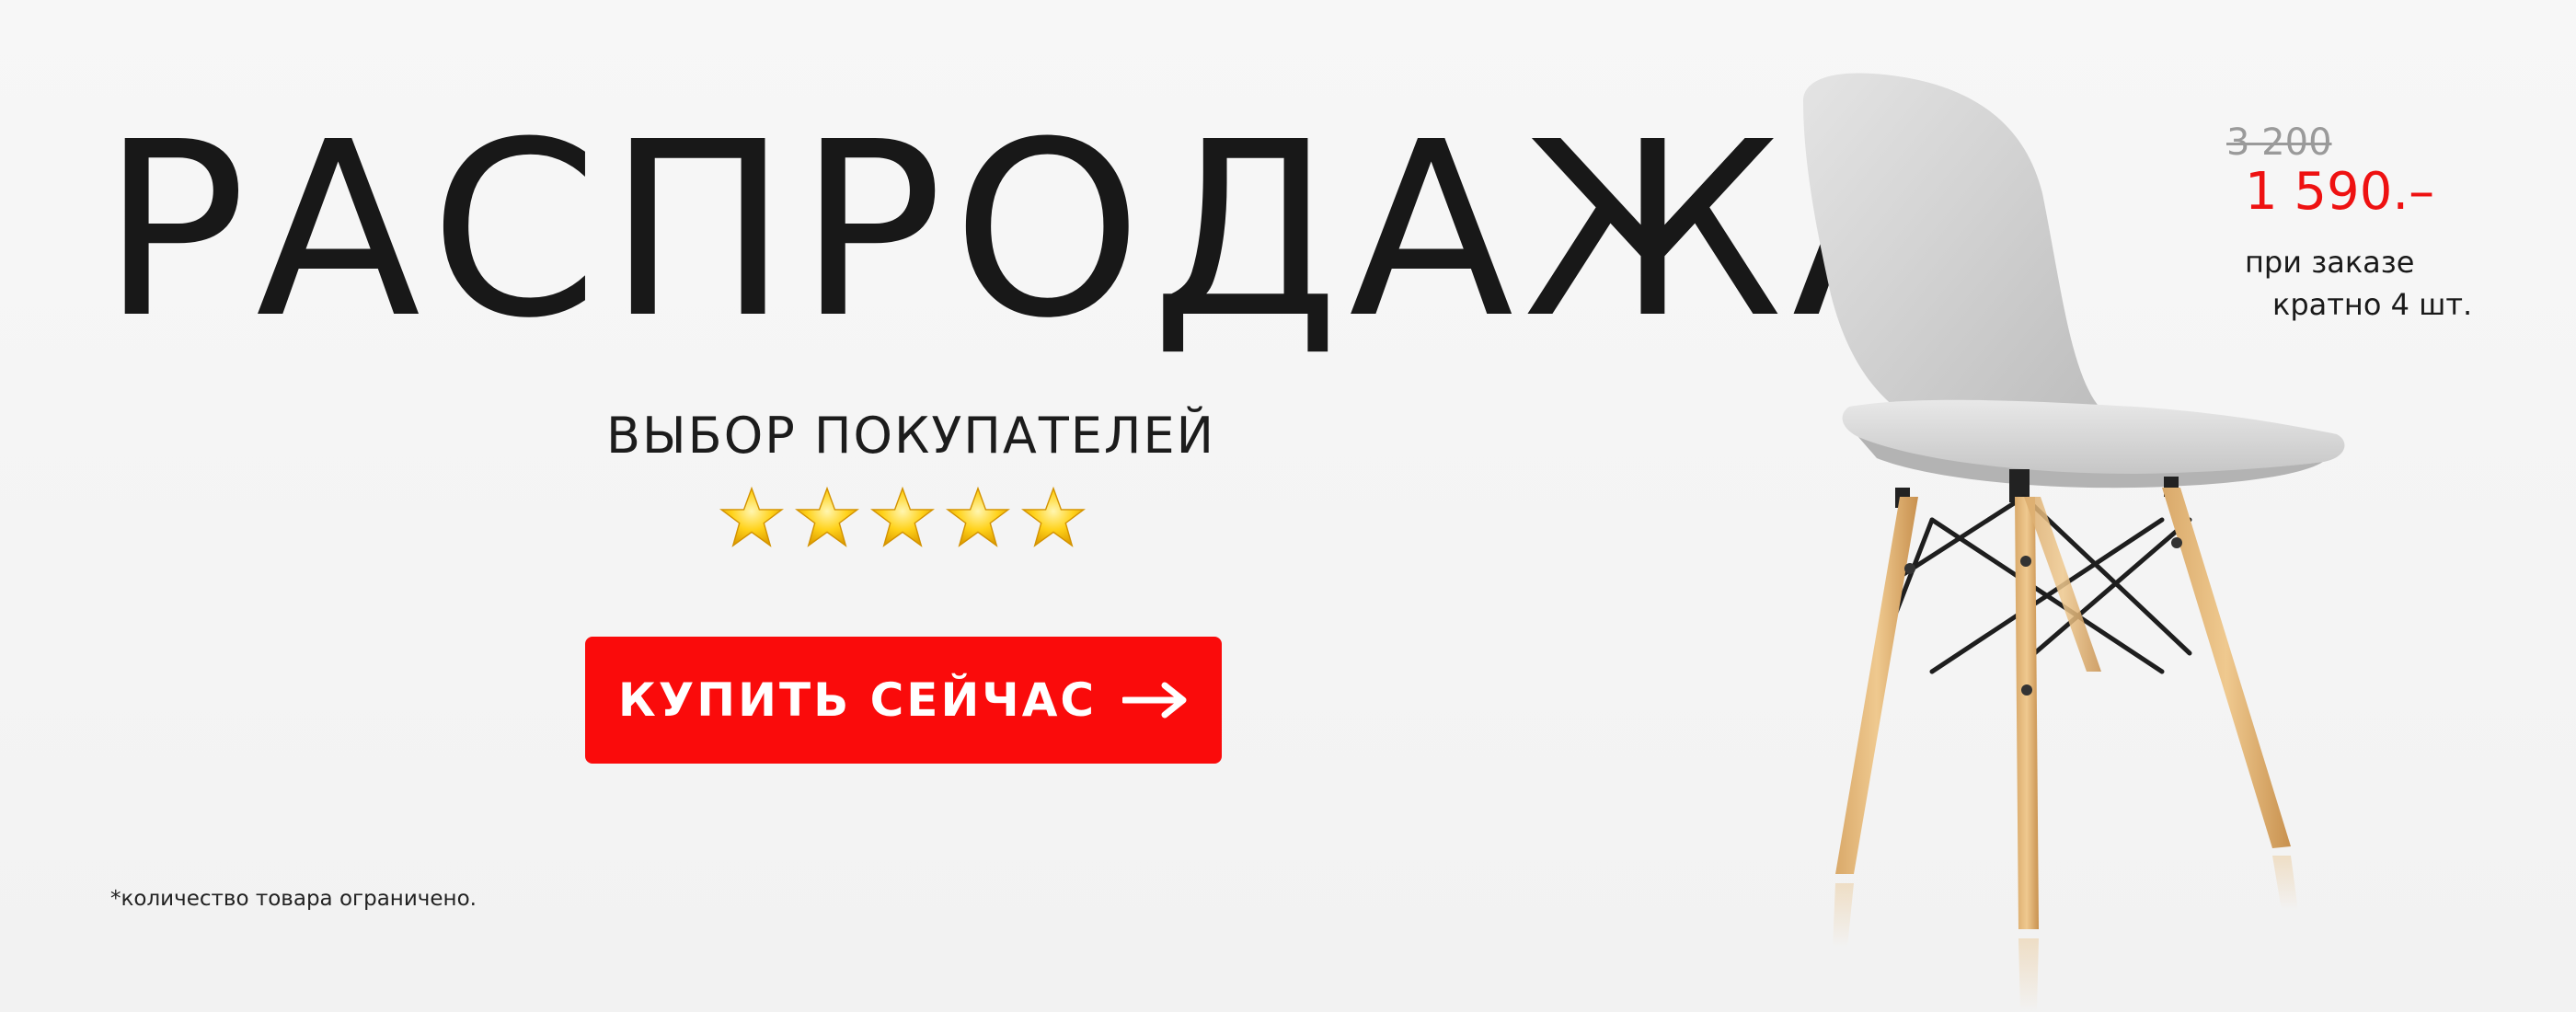  Describe the element at coordinates (2364, 284) in the screenshot. I see `price-condition-note: при заказе кратно 4 шт.` at that location.